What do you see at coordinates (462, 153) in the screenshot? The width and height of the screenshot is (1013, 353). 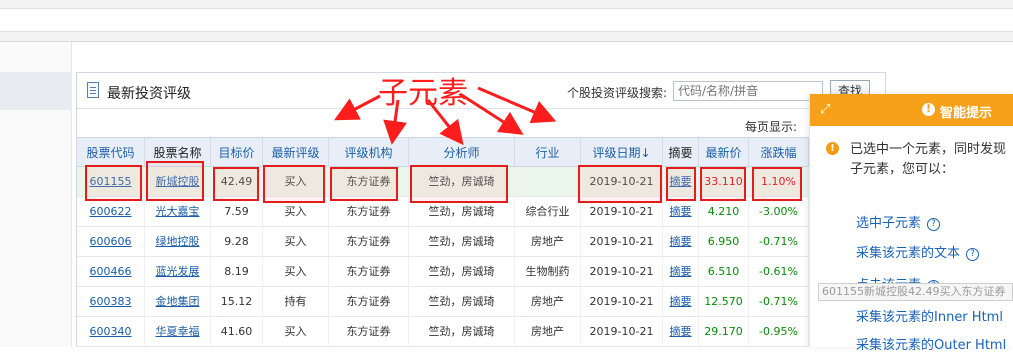 I see `header-analyst: 分析师` at bounding box center [462, 153].